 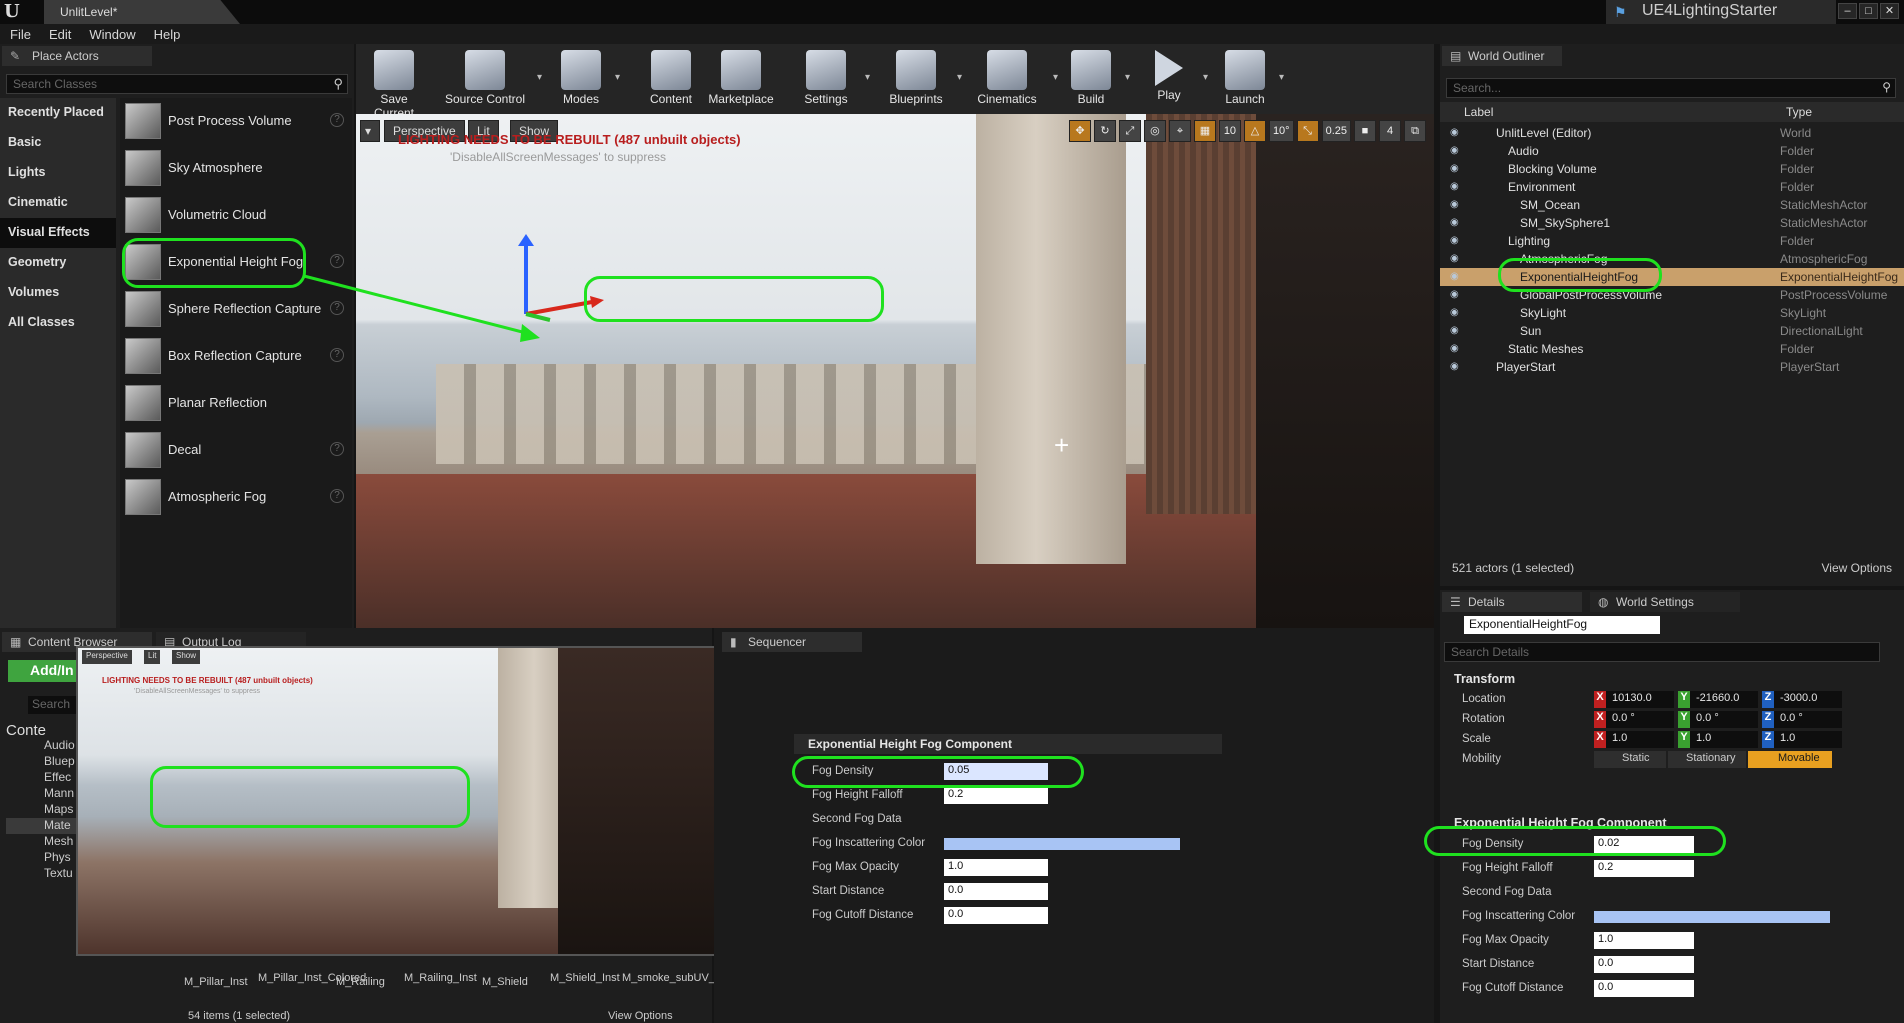 What do you see at coordinates (1707, 759) in the screenshot?
I see `mobility-stationary-option: Stationary` at bounding box center [1707, 759].